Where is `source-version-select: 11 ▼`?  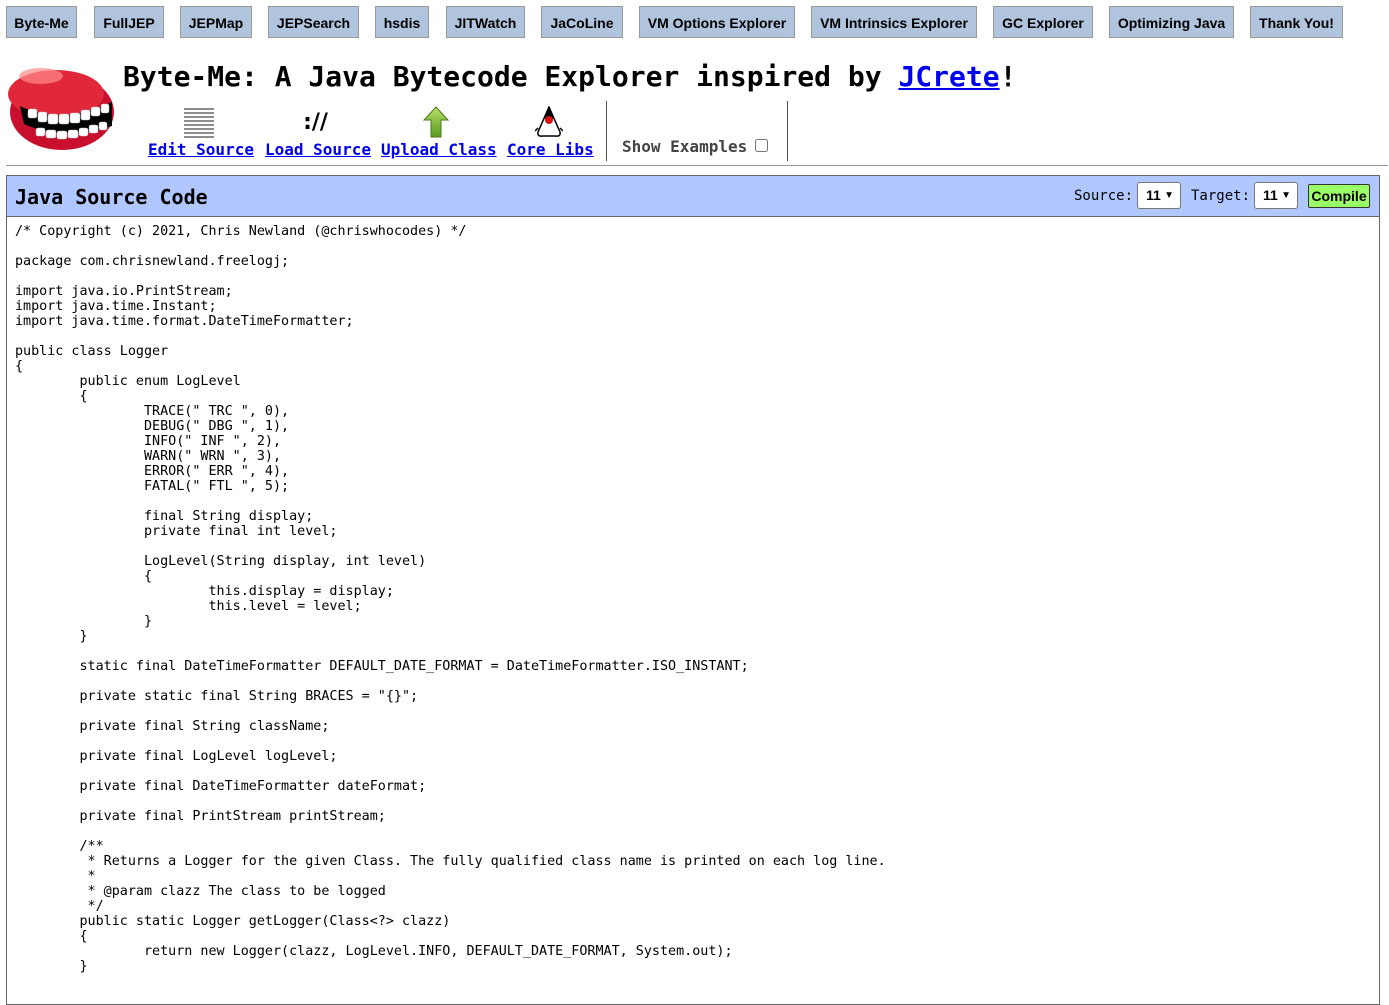
source-version-select: 11 ▼ is located at coordinates (1159, 195).